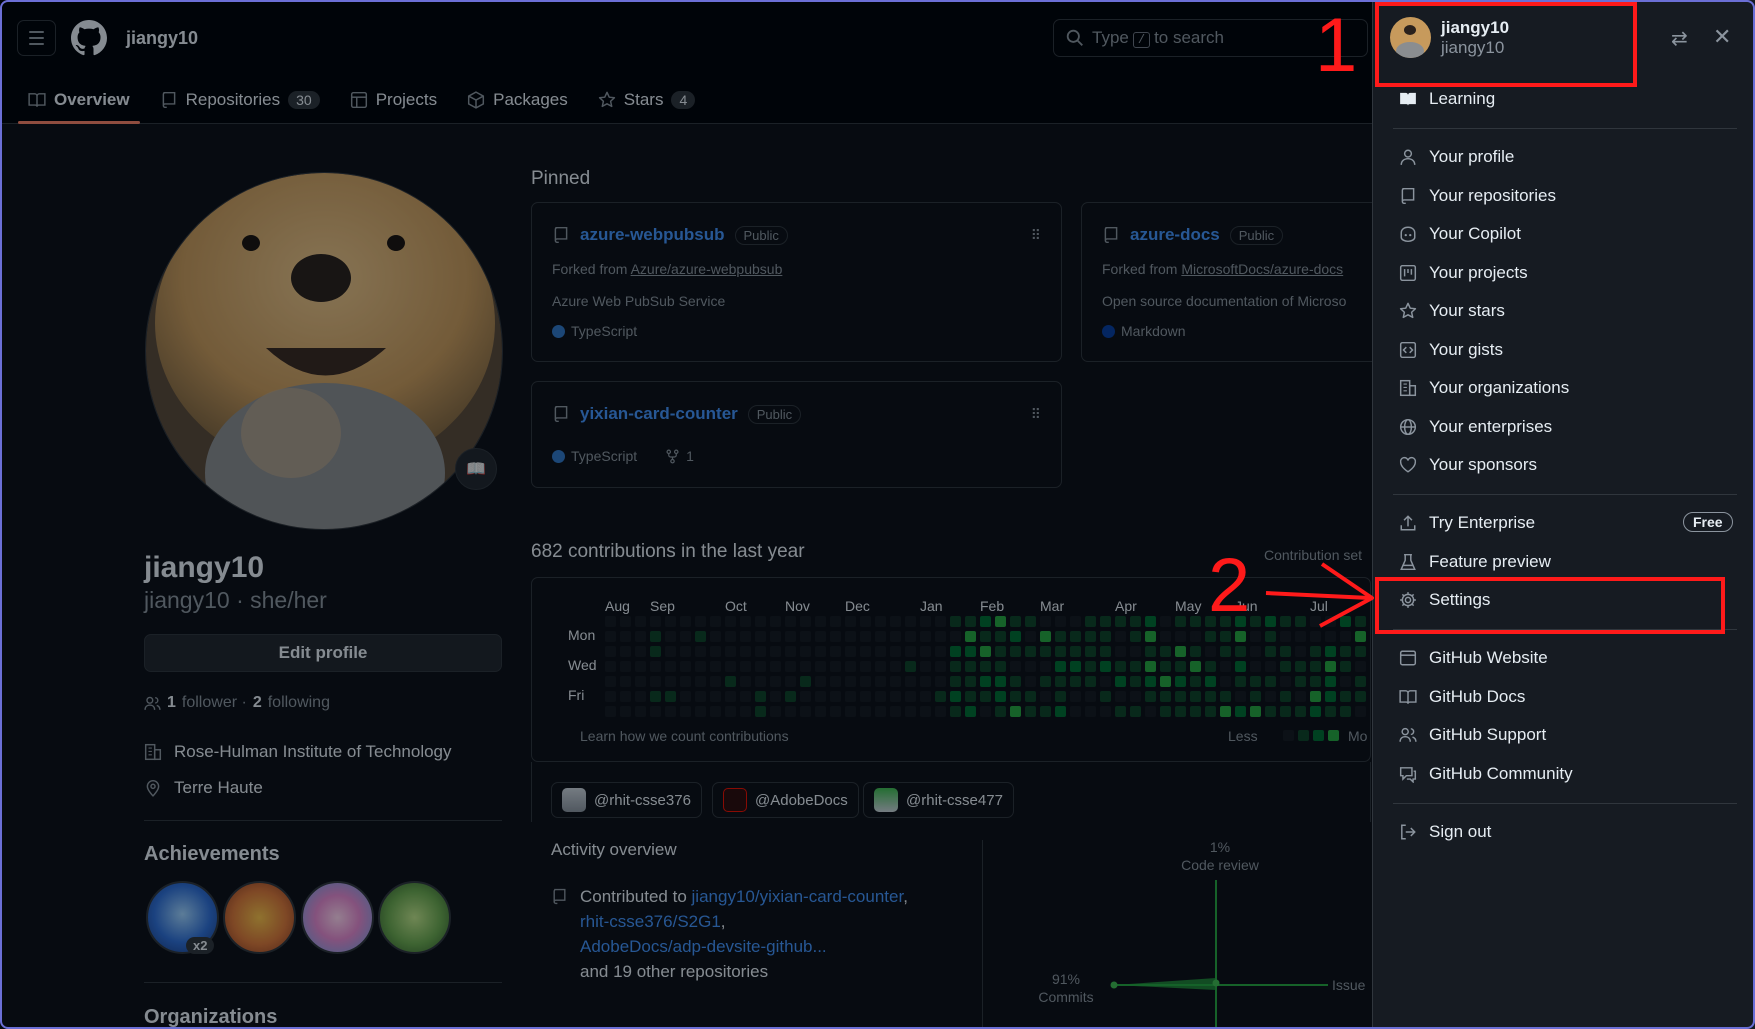 This screenshot has height=1029, width=1755. Describe the element at coordinates (1492, 195) in the screenshot. I see `menu-item-label: Your repositories` at that location.